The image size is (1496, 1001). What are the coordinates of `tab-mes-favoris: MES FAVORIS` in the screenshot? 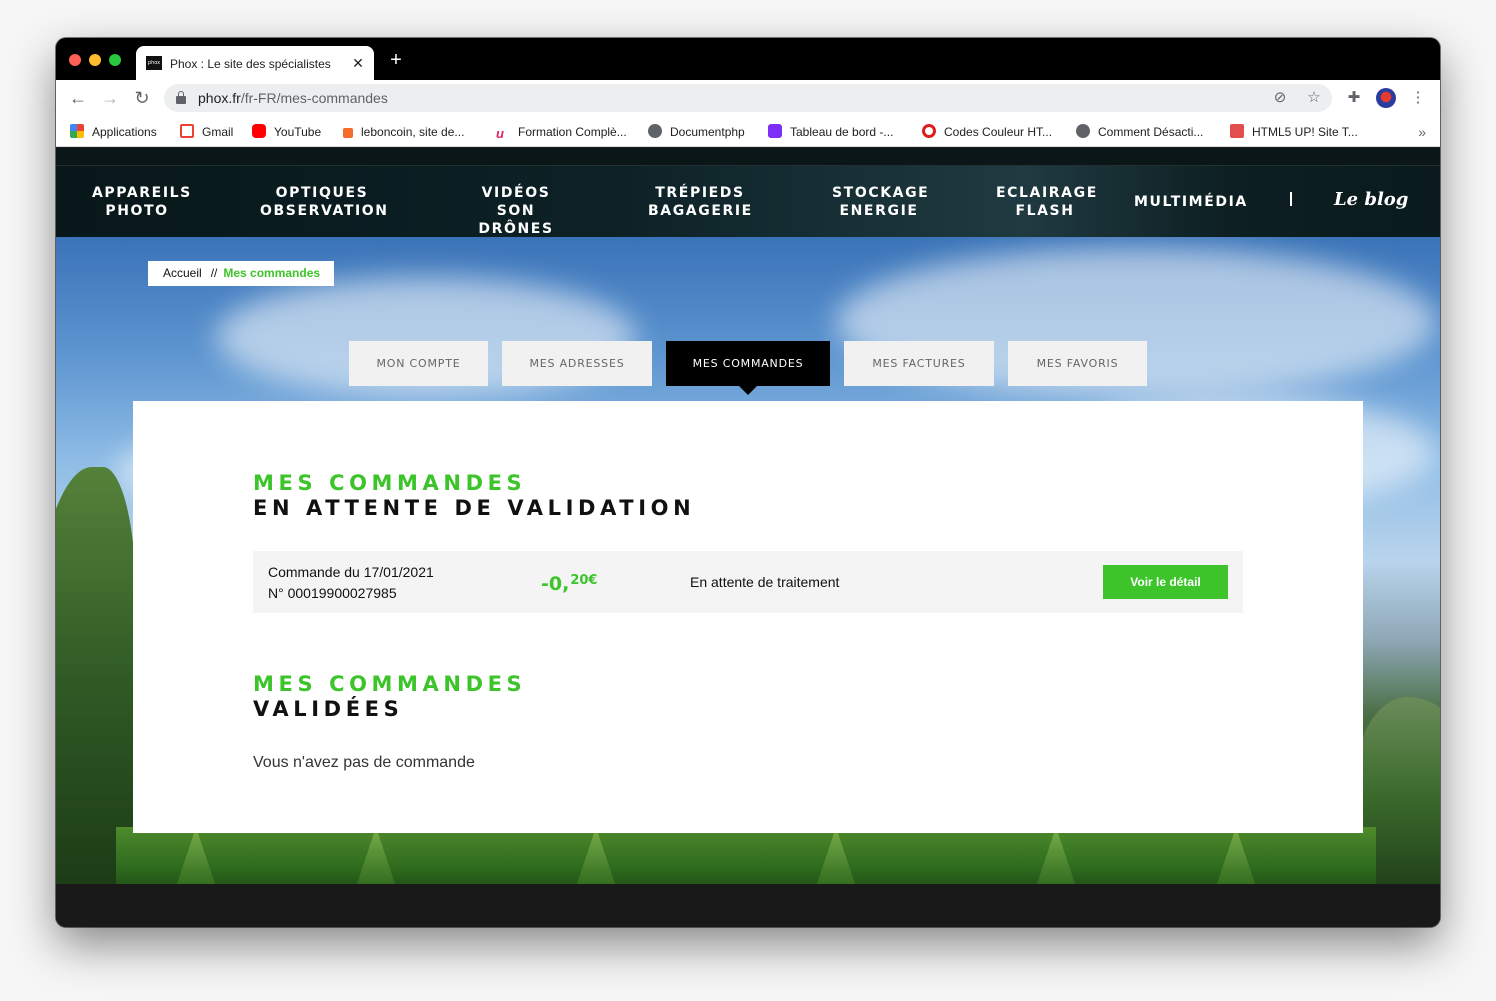 It's located at (1077, 363).